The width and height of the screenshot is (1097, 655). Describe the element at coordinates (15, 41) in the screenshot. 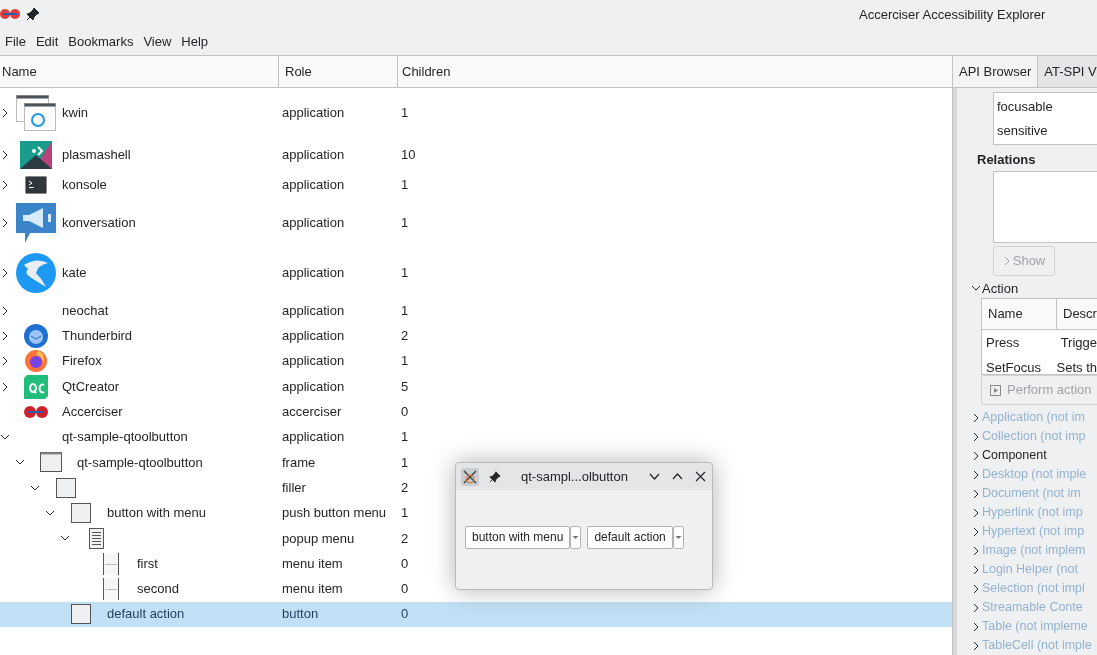

I see `menu-item: File` at that location.